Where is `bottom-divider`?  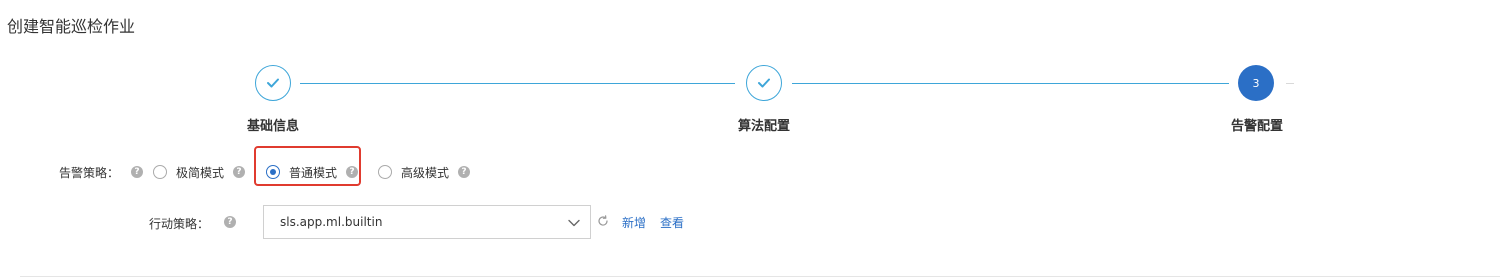 bottom-divider is located at coordinates (760, 276).